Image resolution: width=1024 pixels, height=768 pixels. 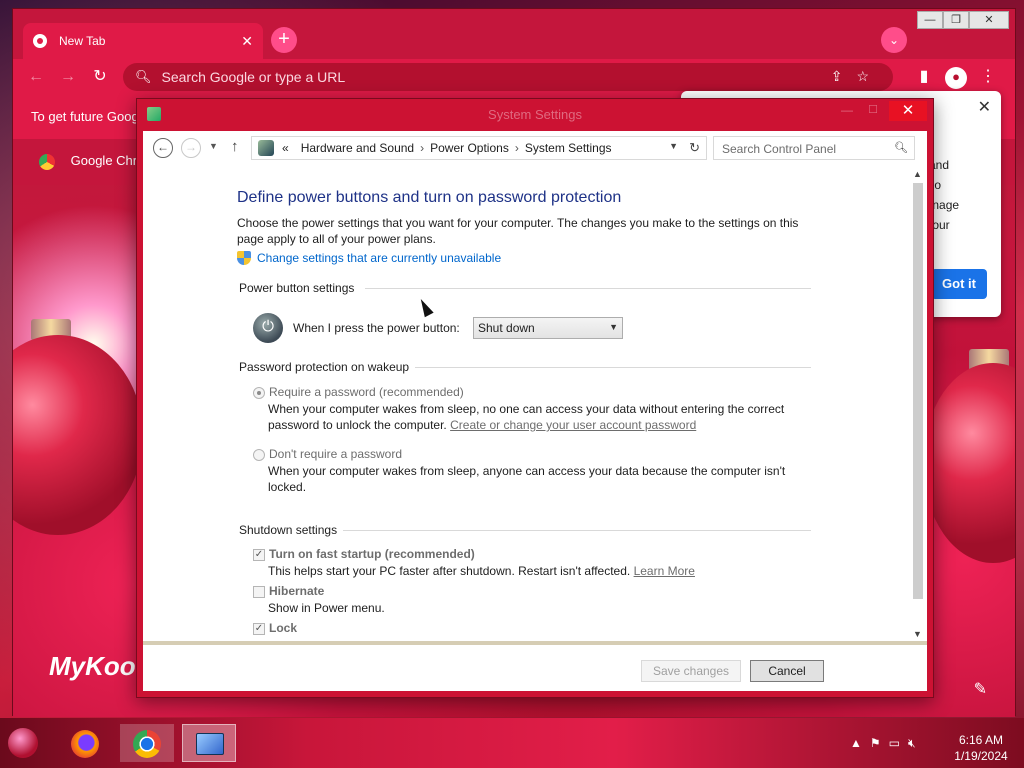 What do you see at coordinates (469, 148) in the screenshot?
I see `breadcrumb-power-options: Power Options` at bounding box center [469, 148].